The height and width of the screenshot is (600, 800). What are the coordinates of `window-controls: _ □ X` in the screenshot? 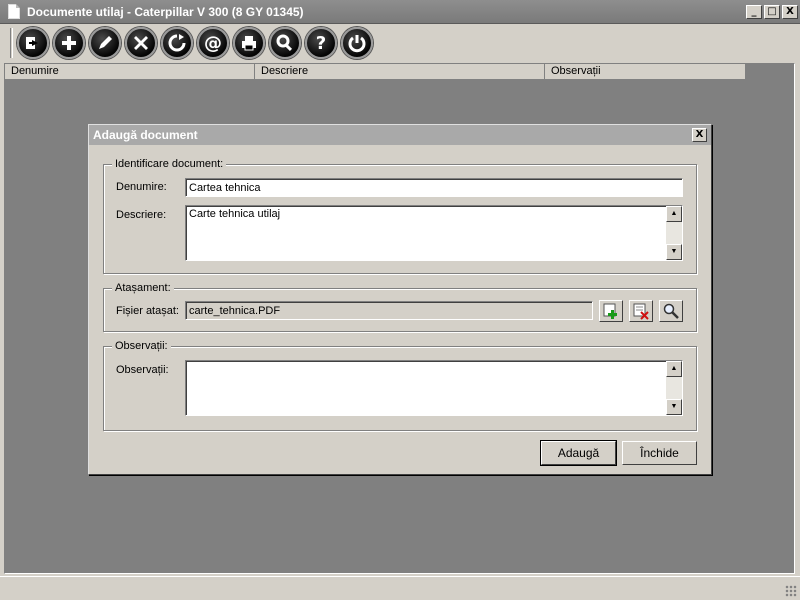 It's located at (772, 12).